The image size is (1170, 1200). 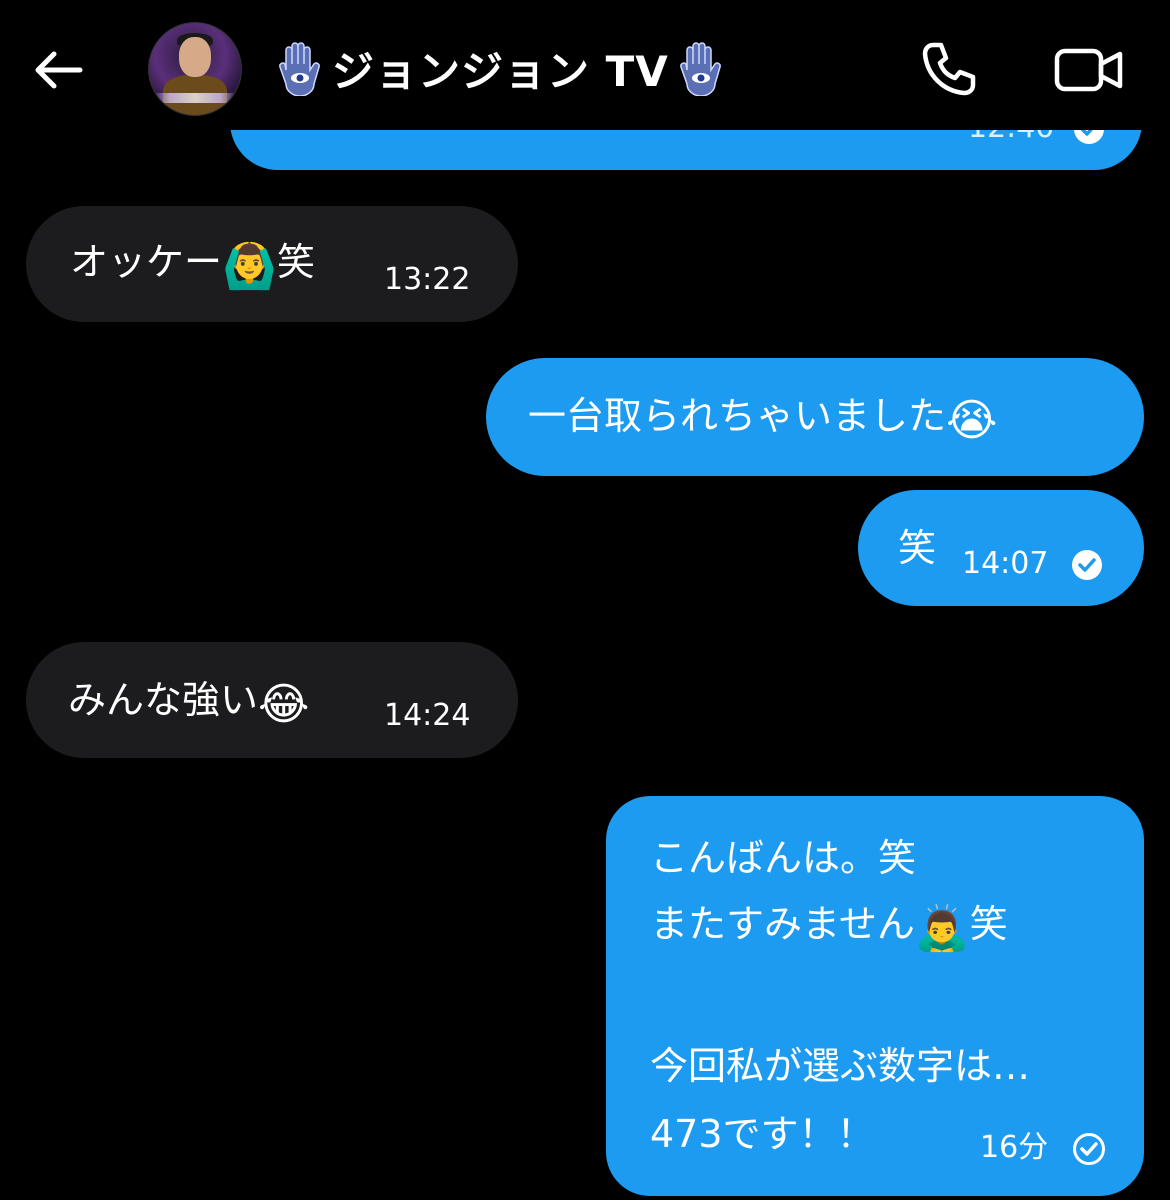 I want to click on arrow-left-icon, so click(x=59, y=70).